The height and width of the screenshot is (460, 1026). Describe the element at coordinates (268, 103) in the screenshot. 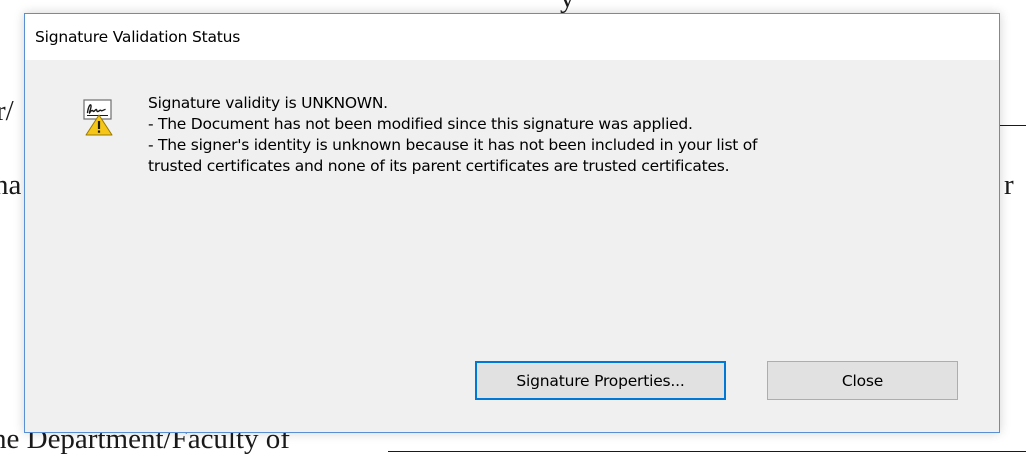

I see `message-line: Signature validity is UNKNOWN.` at that location.